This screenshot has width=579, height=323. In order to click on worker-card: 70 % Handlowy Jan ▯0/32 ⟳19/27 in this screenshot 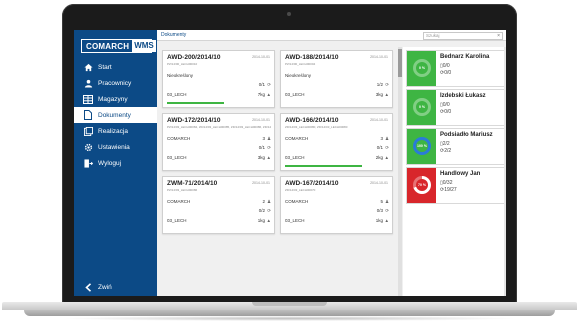, I will do `click(456, 185)`.